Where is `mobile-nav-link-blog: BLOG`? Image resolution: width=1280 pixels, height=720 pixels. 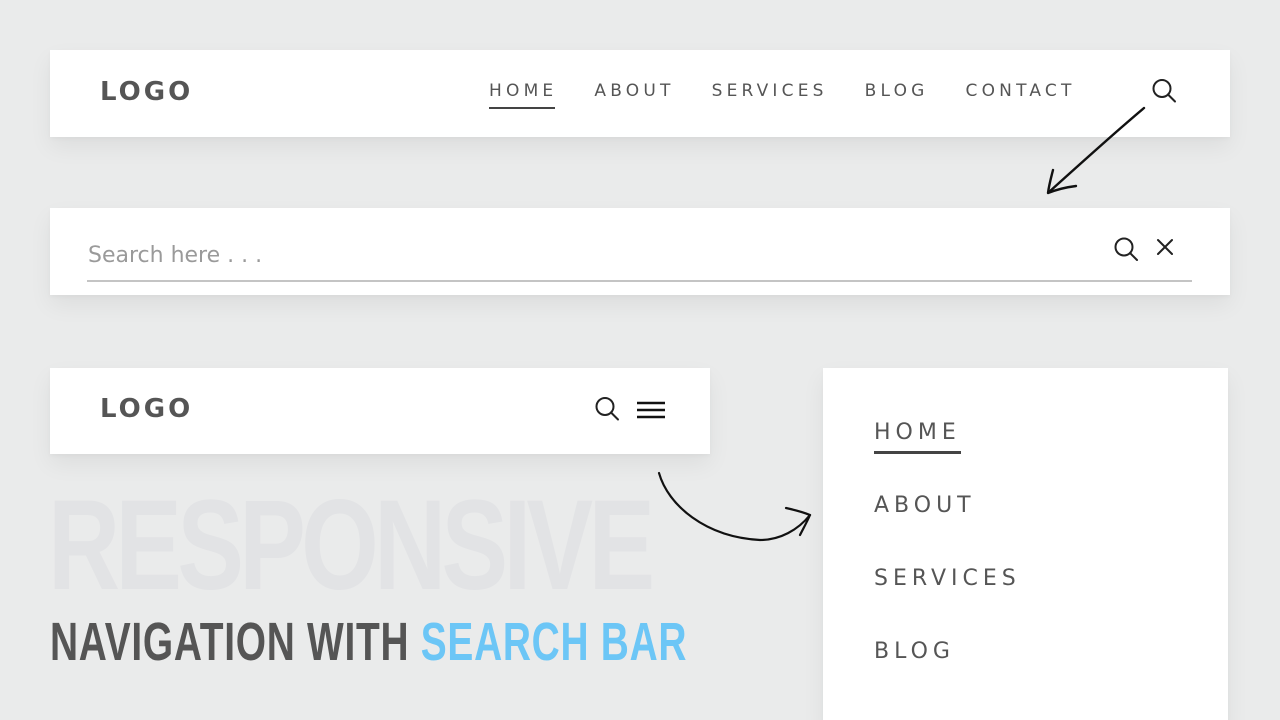
mobile-nav-link-blog: BLOG is located at coordinates (914, 651).